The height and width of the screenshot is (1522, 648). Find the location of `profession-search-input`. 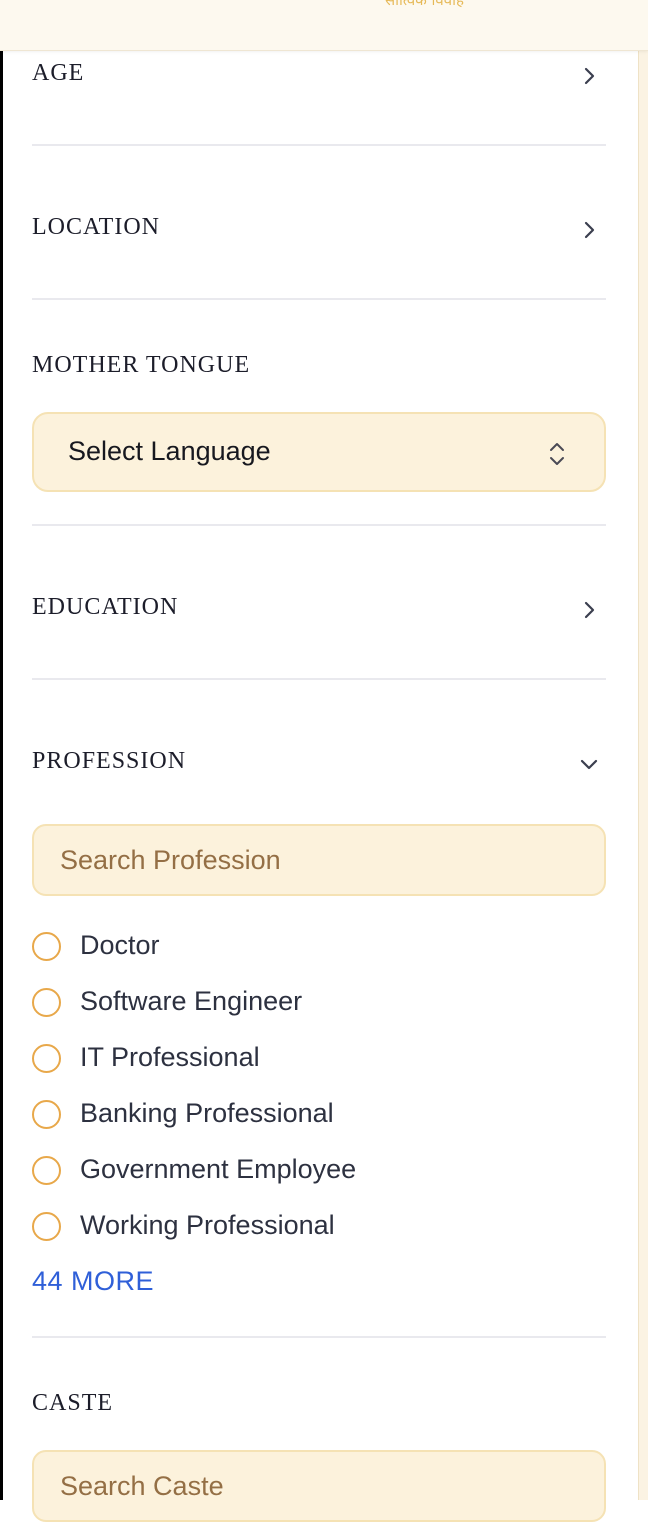

profession-search-input is located at coordinates (319, 860).